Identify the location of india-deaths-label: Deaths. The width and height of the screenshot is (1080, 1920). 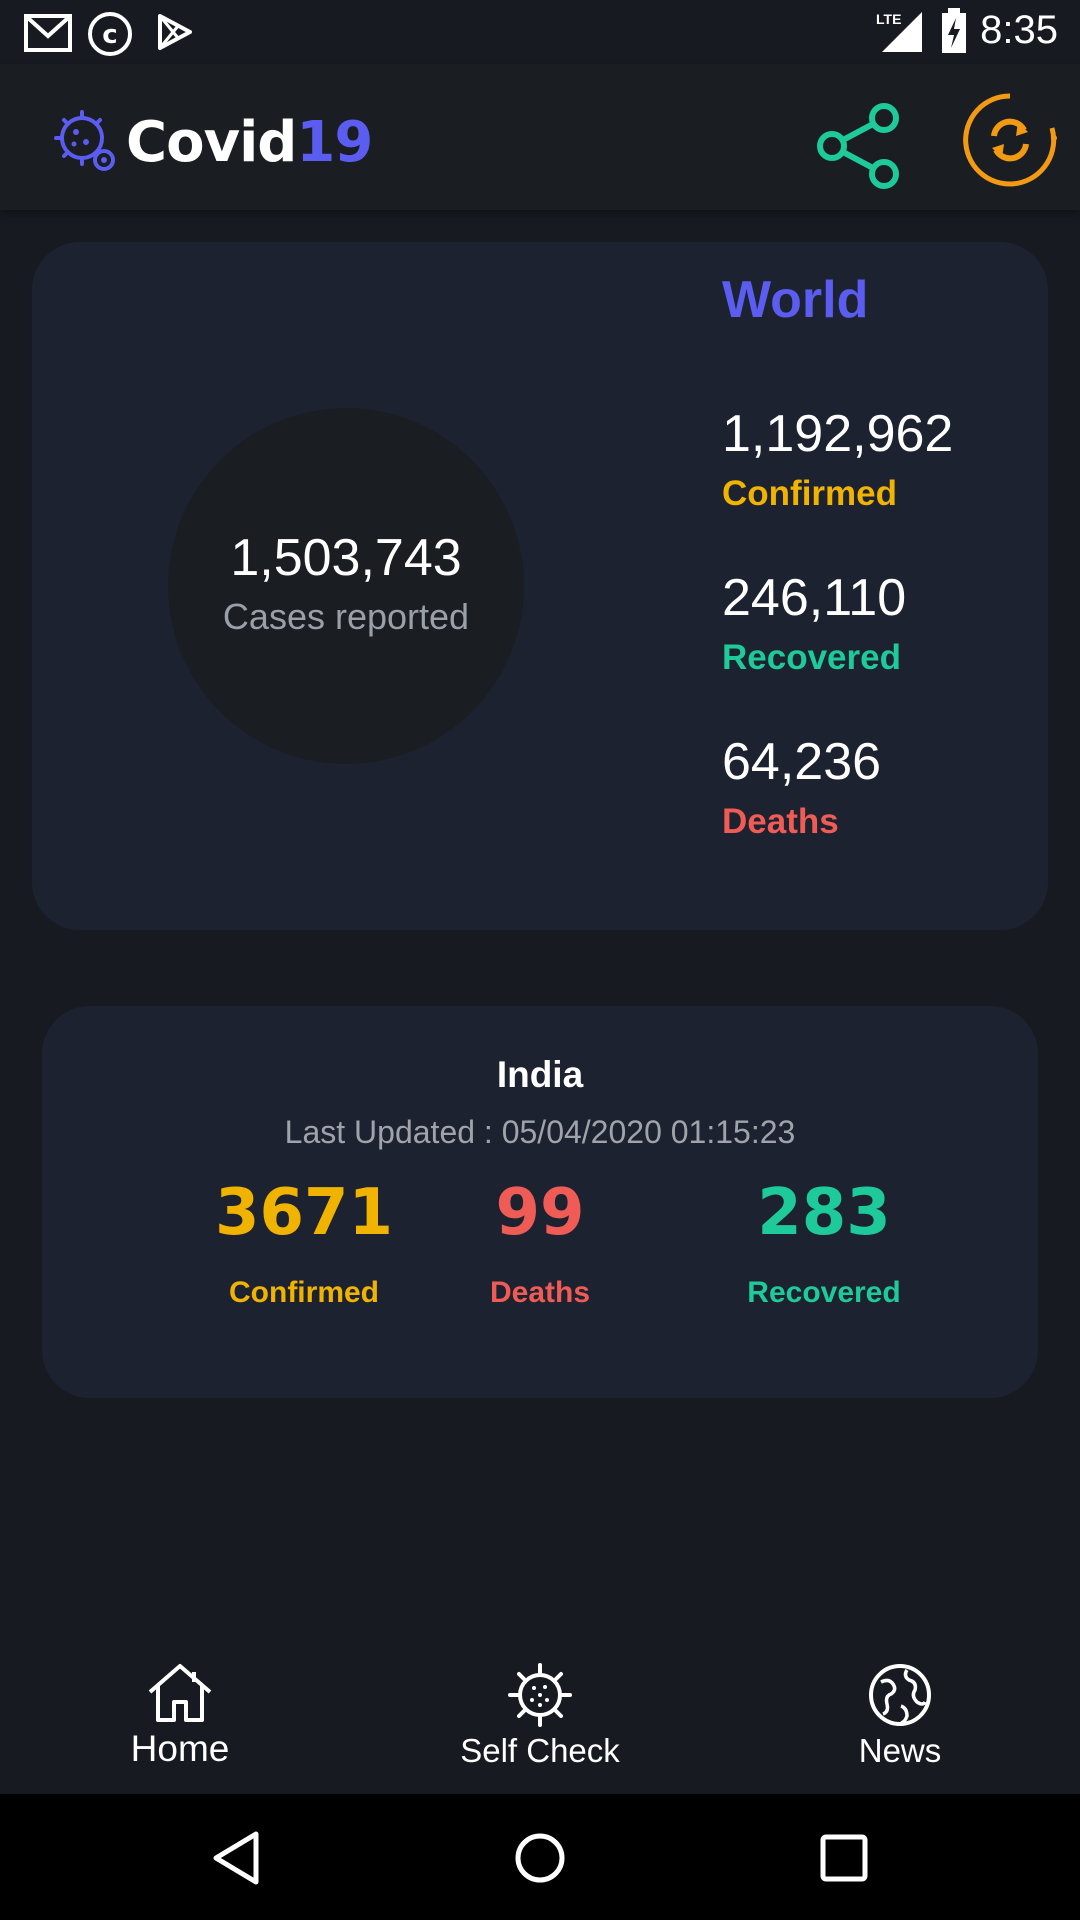
(540, 1292).